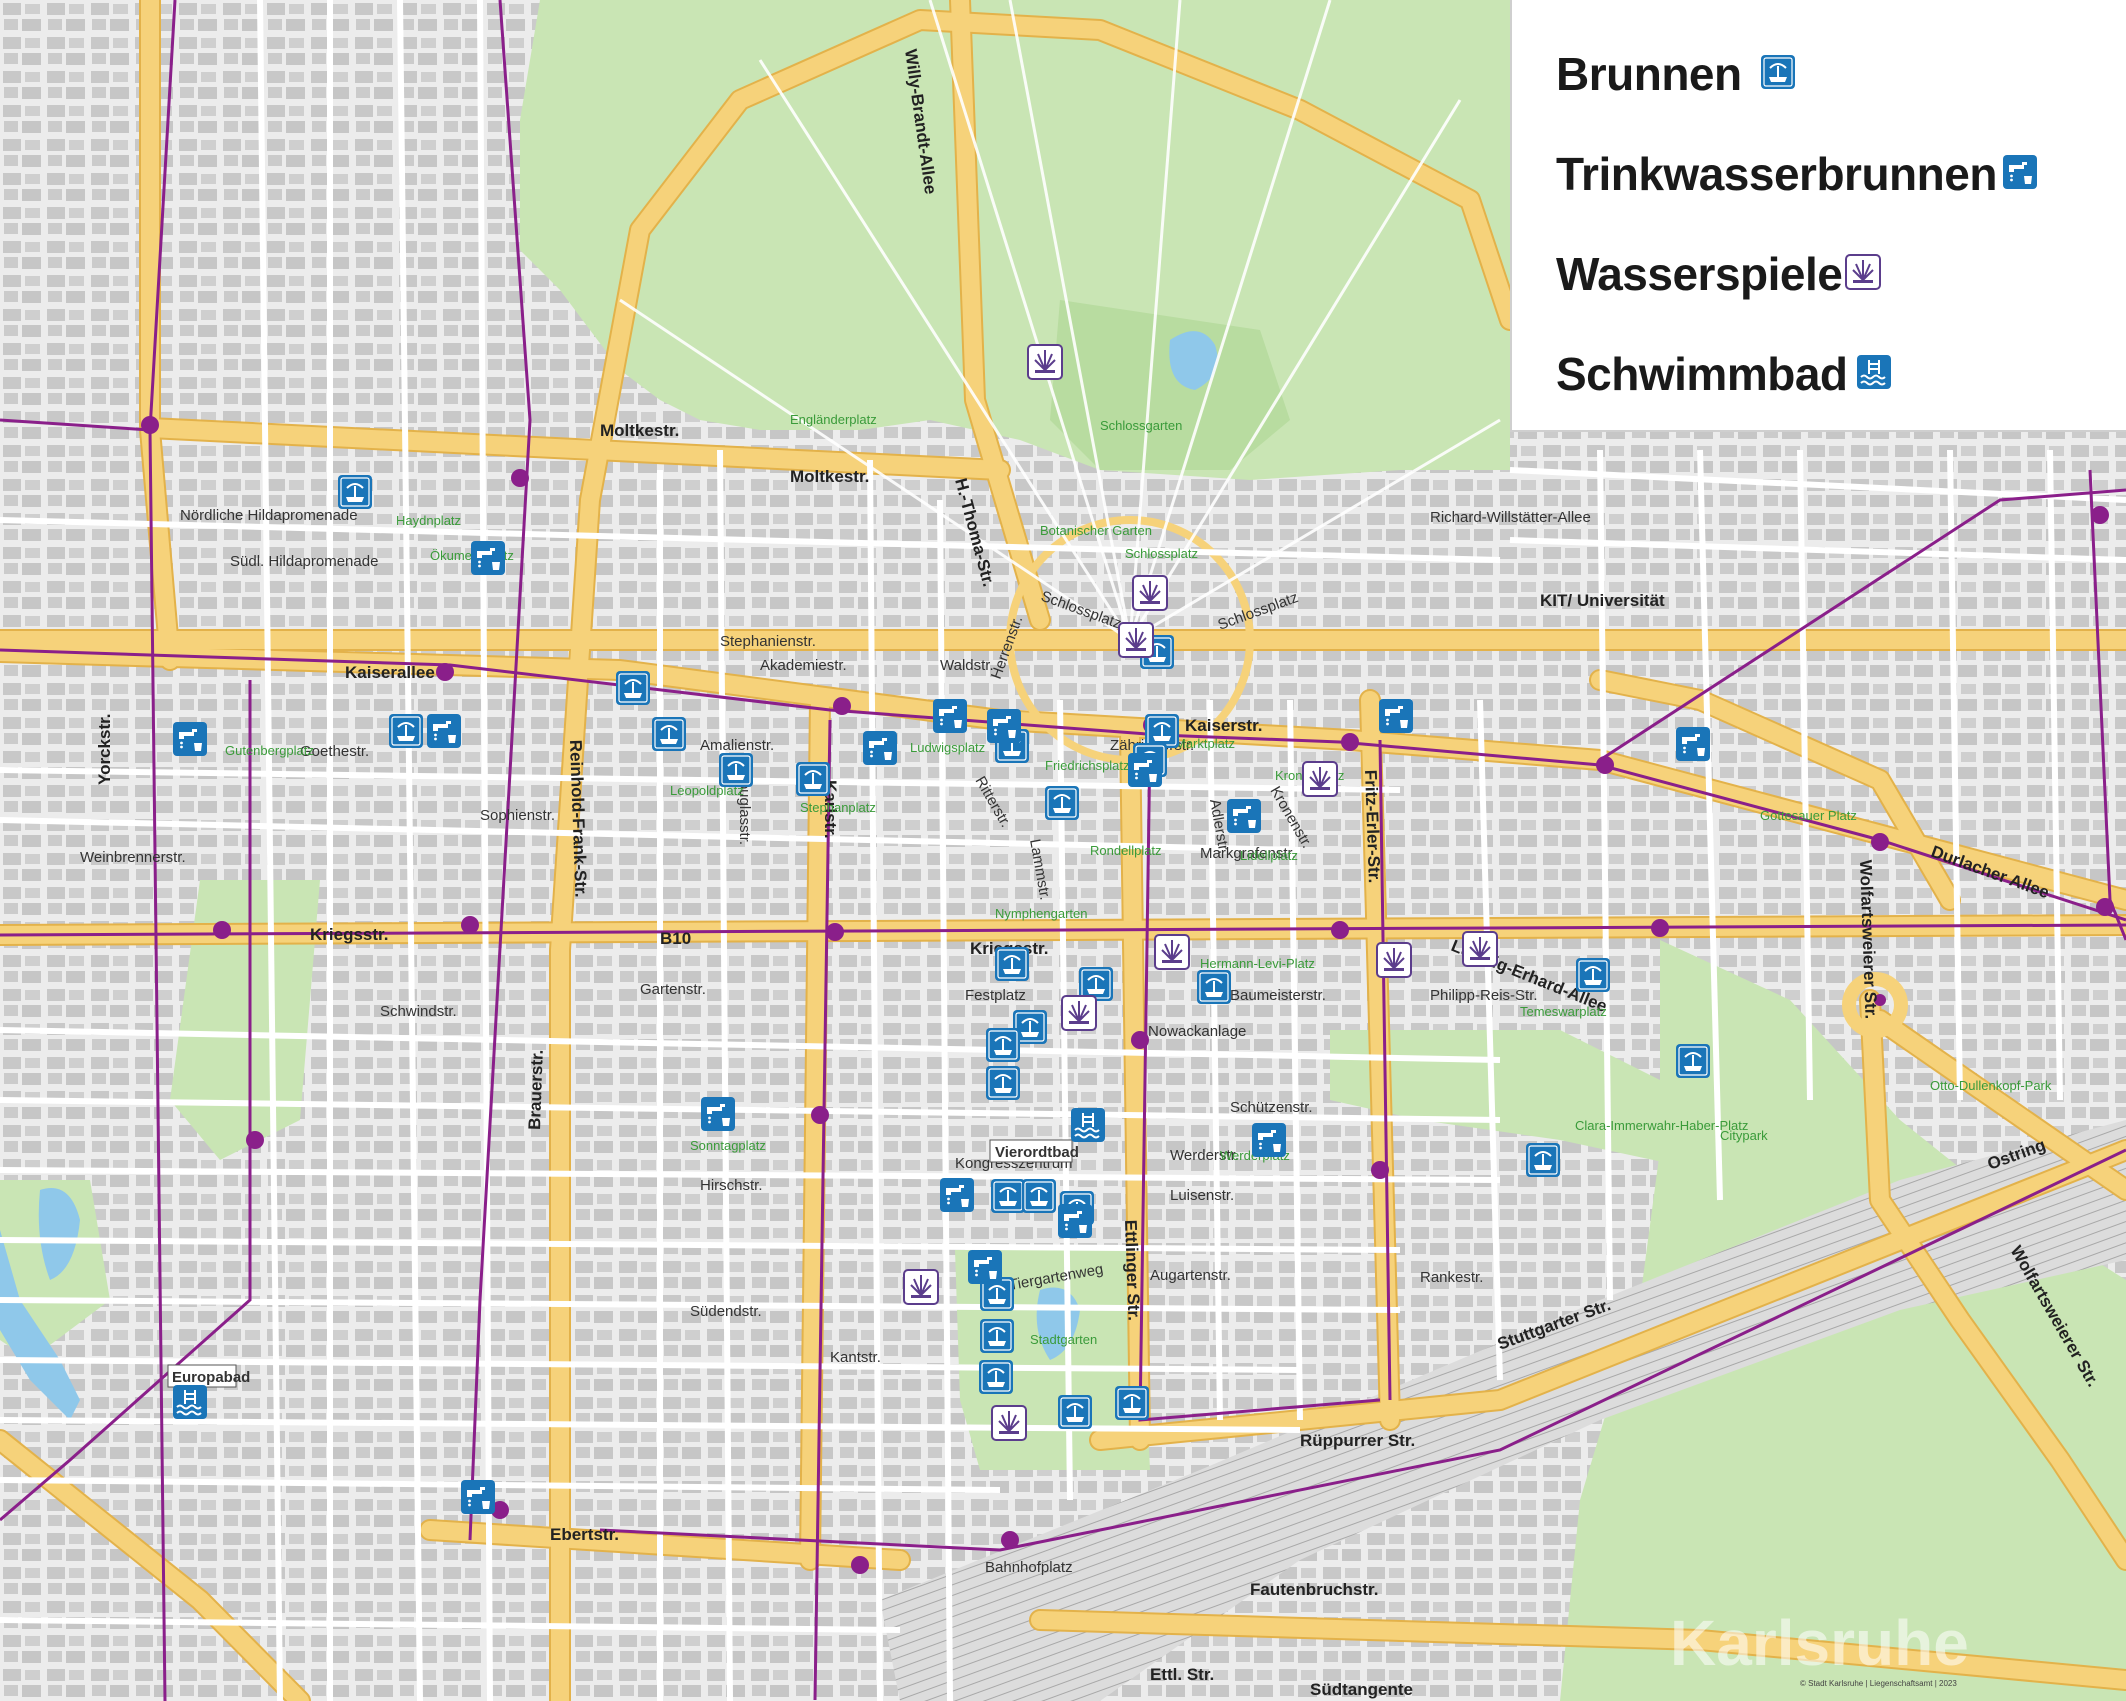 This screenshot has height=1701, width=2126. I want to click on place-label: Gutenbergplatz, so click(269, 750).